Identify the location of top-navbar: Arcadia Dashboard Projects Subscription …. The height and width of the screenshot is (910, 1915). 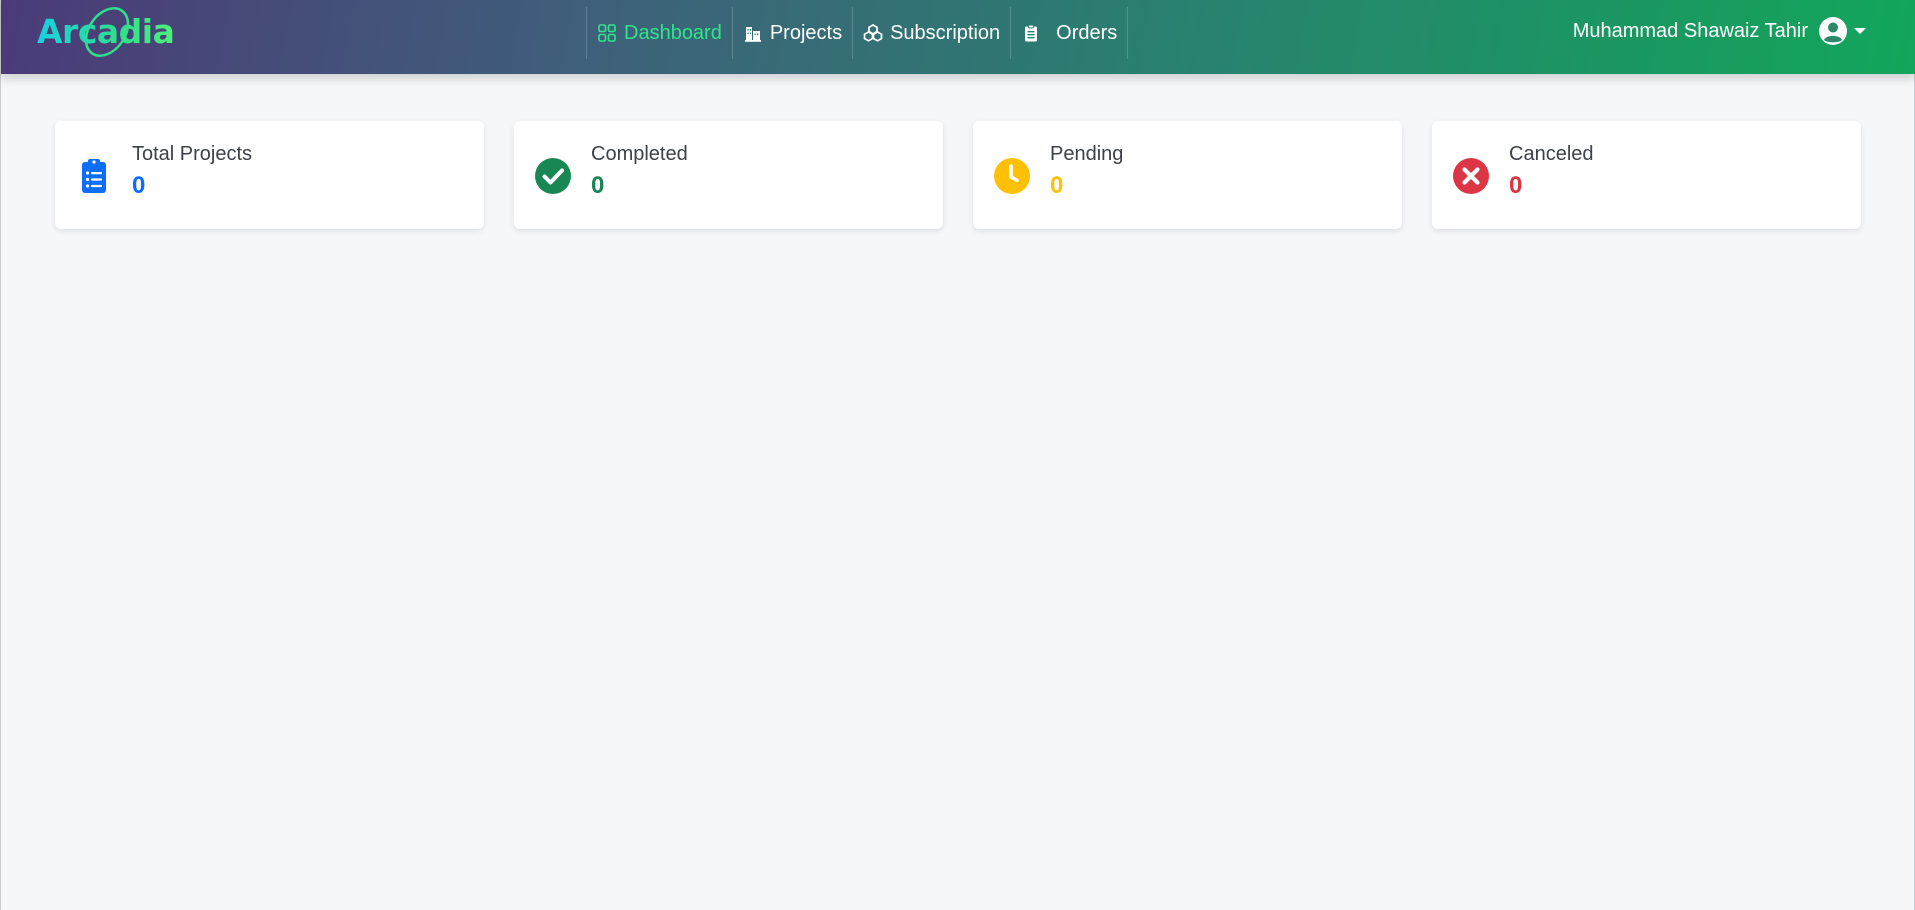
(958, 37).